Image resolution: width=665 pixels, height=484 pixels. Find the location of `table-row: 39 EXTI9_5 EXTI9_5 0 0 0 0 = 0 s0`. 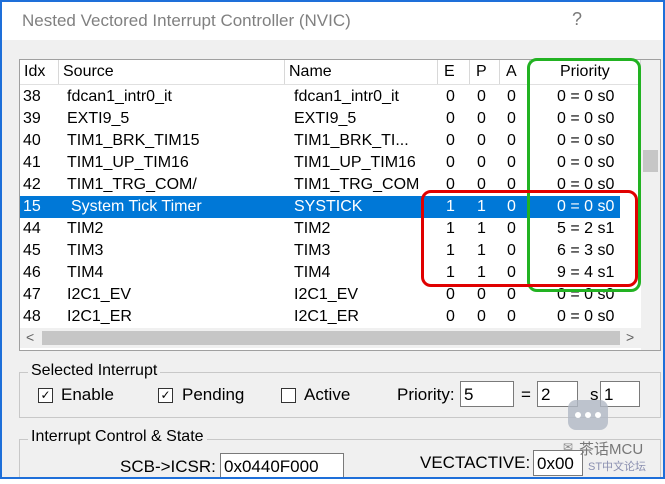

table-row: 39 EXTI9_5 EXTI9_5 0 0 0 0 = 0 s0 is located at coordinates (320, 119).